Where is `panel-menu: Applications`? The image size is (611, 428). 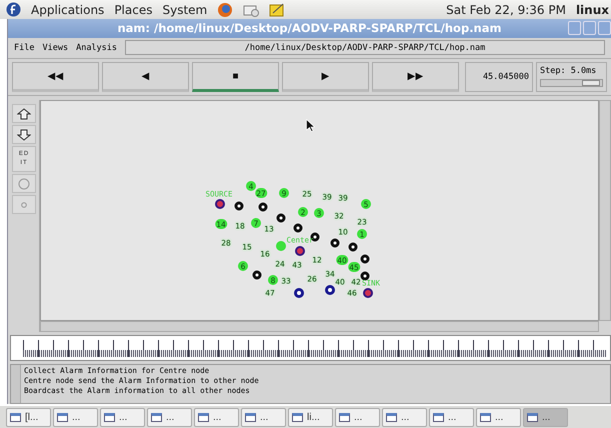
panel-menu: Applications is located at coordinates (67, 9).